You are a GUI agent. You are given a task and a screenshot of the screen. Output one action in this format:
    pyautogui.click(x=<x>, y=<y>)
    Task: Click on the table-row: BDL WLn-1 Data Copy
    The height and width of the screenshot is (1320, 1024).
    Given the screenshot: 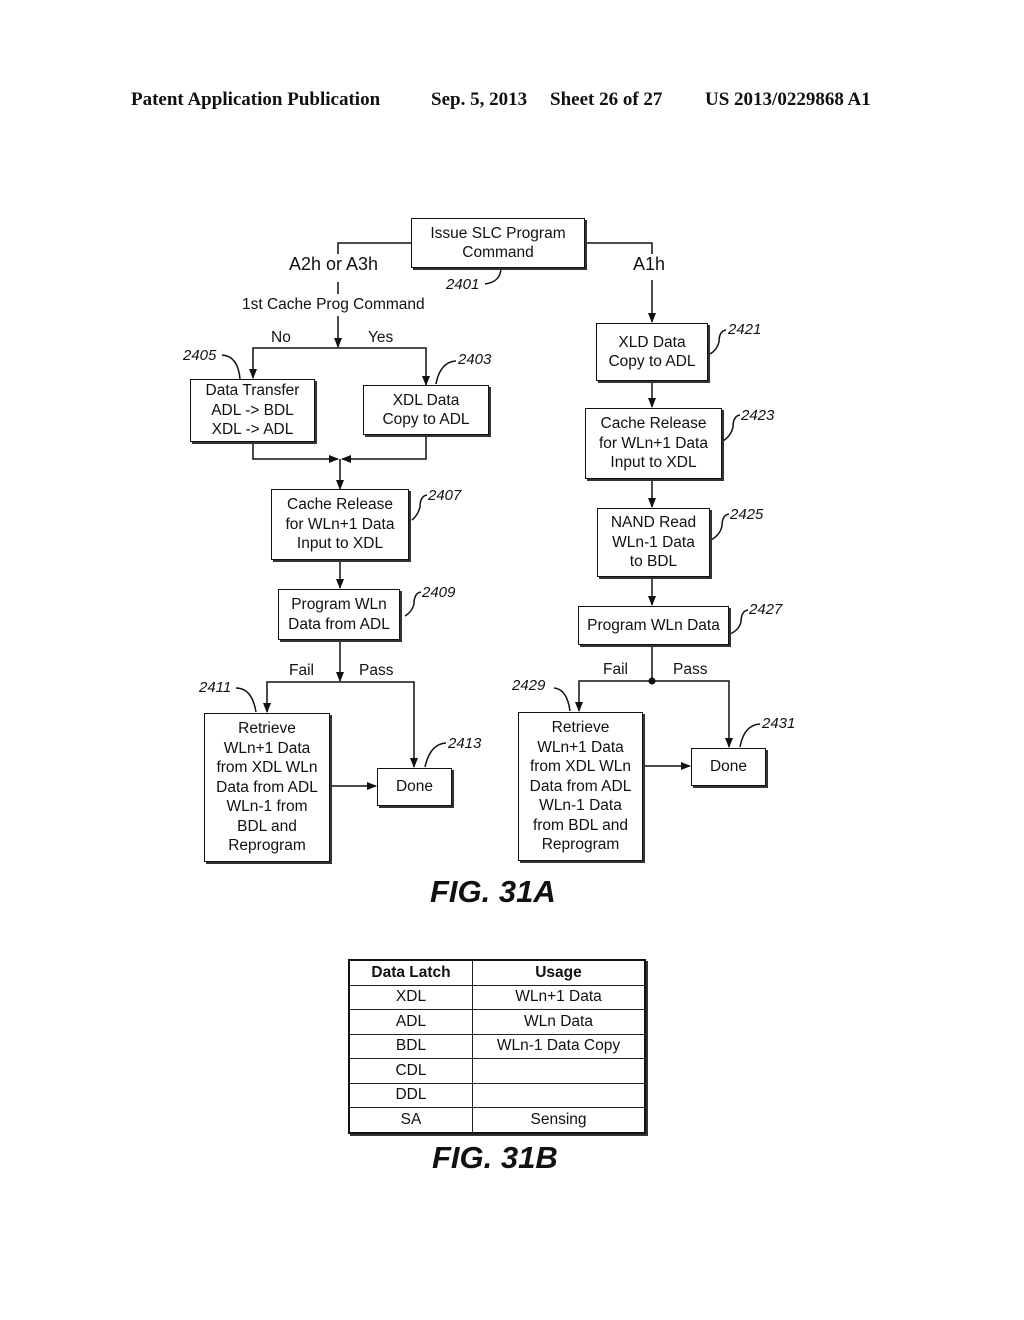 What is the action you would take?
    pyautogui.click(x=497, y=1046)
    